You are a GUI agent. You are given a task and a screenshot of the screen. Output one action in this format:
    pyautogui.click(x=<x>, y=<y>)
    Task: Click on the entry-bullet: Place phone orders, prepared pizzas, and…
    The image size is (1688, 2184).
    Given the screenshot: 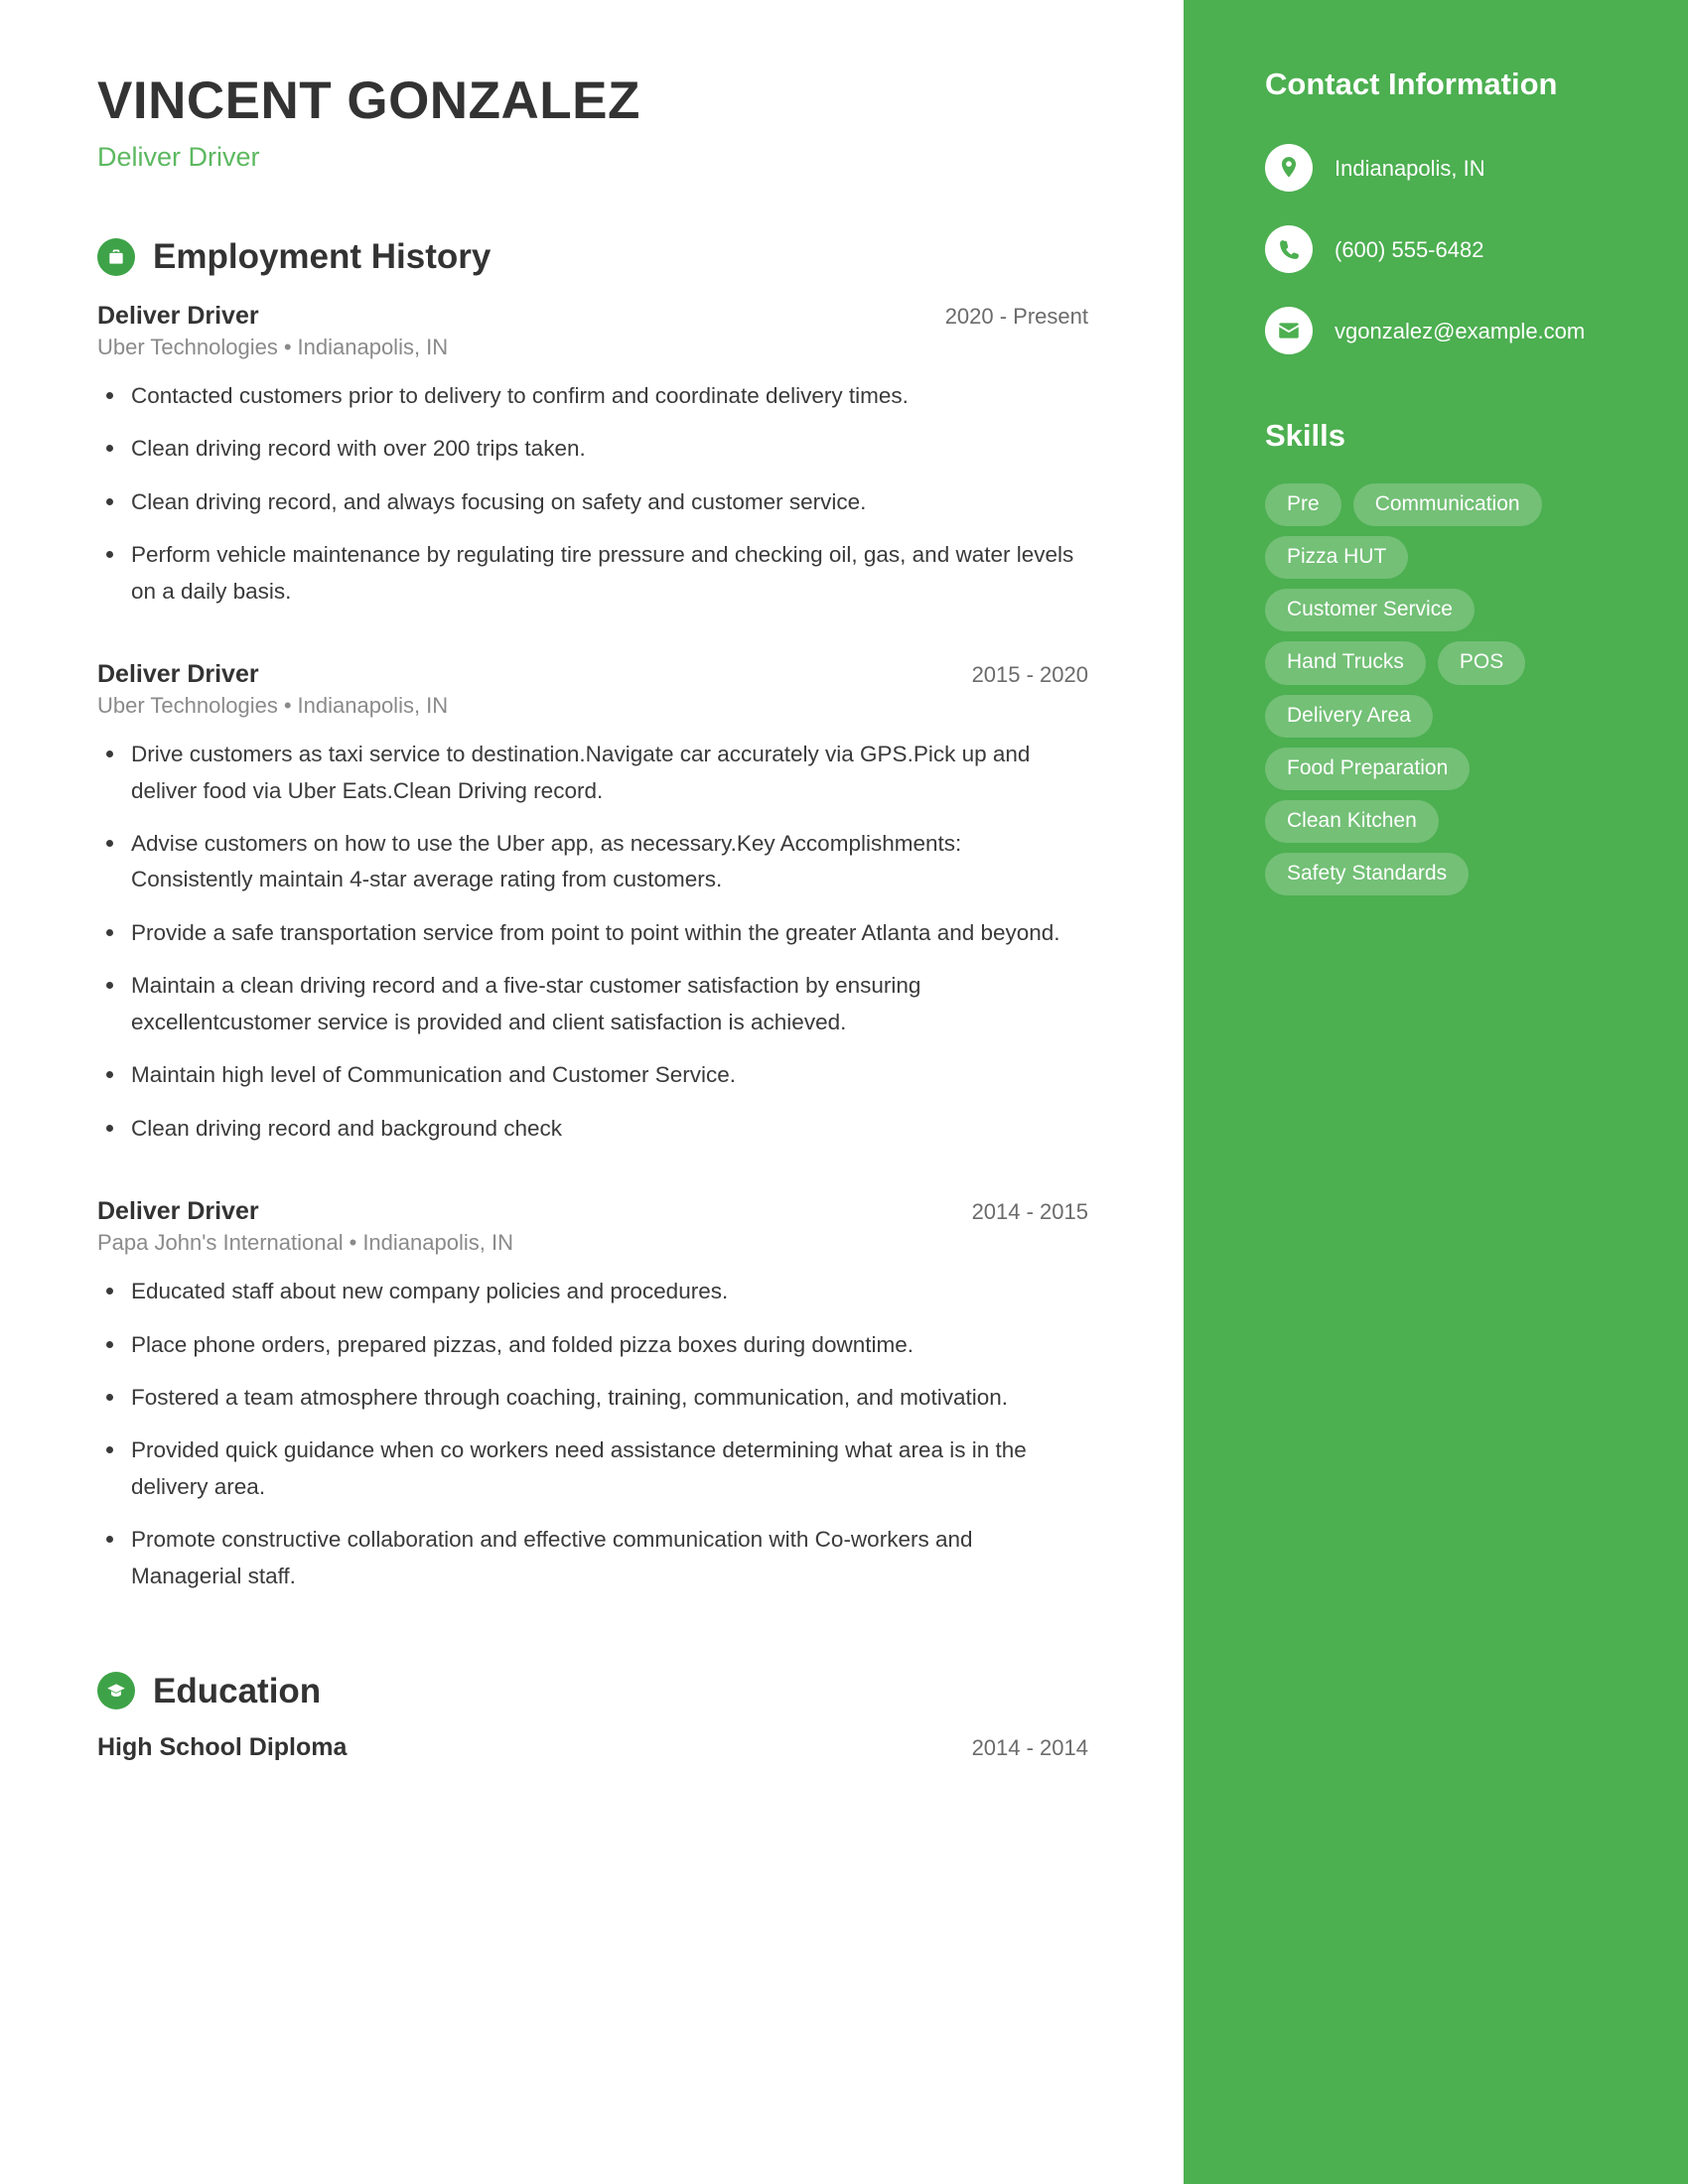 What is the action you would take?
    pyautogui.click(x=586, y=1345)
    